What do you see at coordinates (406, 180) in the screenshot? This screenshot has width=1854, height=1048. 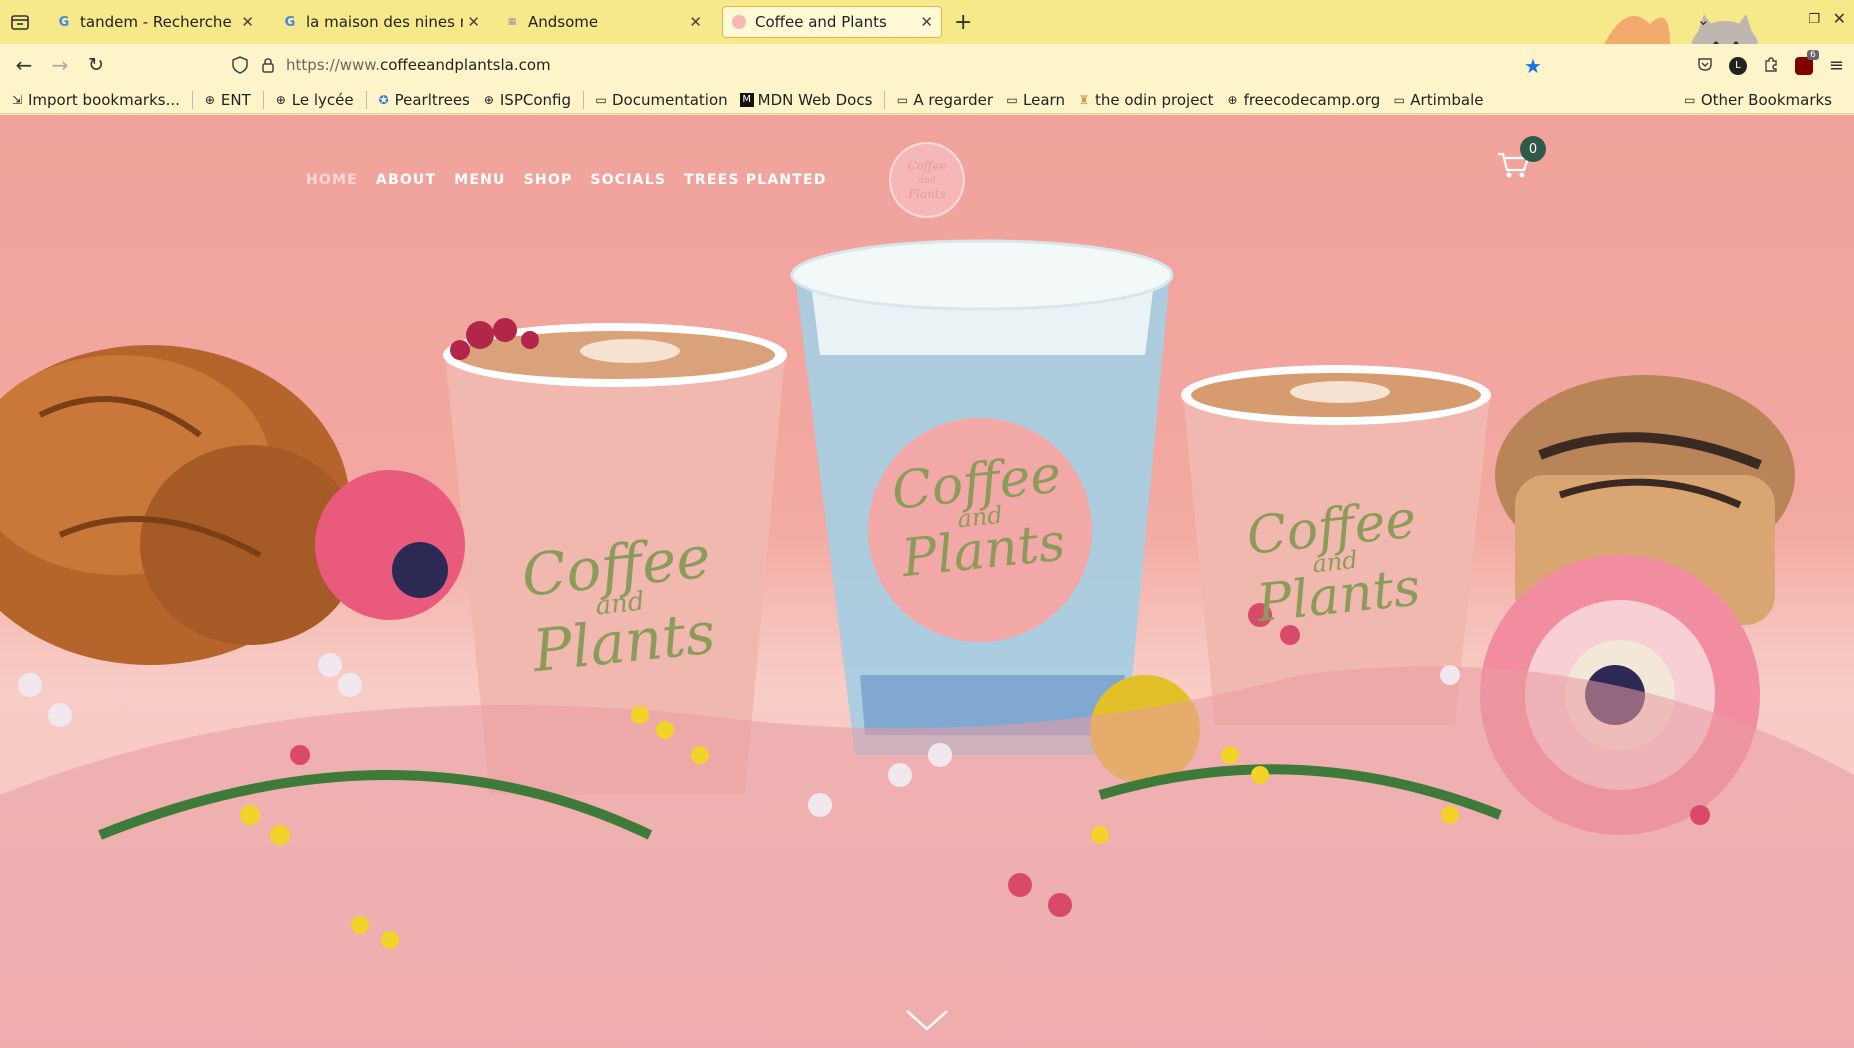 I see `nav-about-link: ABOUT` at bounding box center [406, 180].